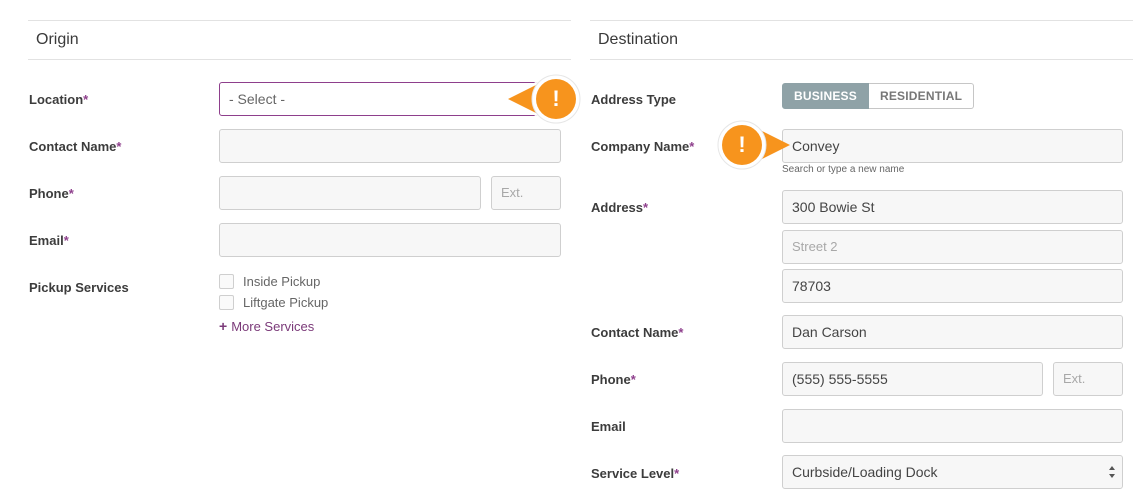 The height and width of the screenshot is (503, 1143). I want to click on address-zip-input: 78703, so click(952, 286).